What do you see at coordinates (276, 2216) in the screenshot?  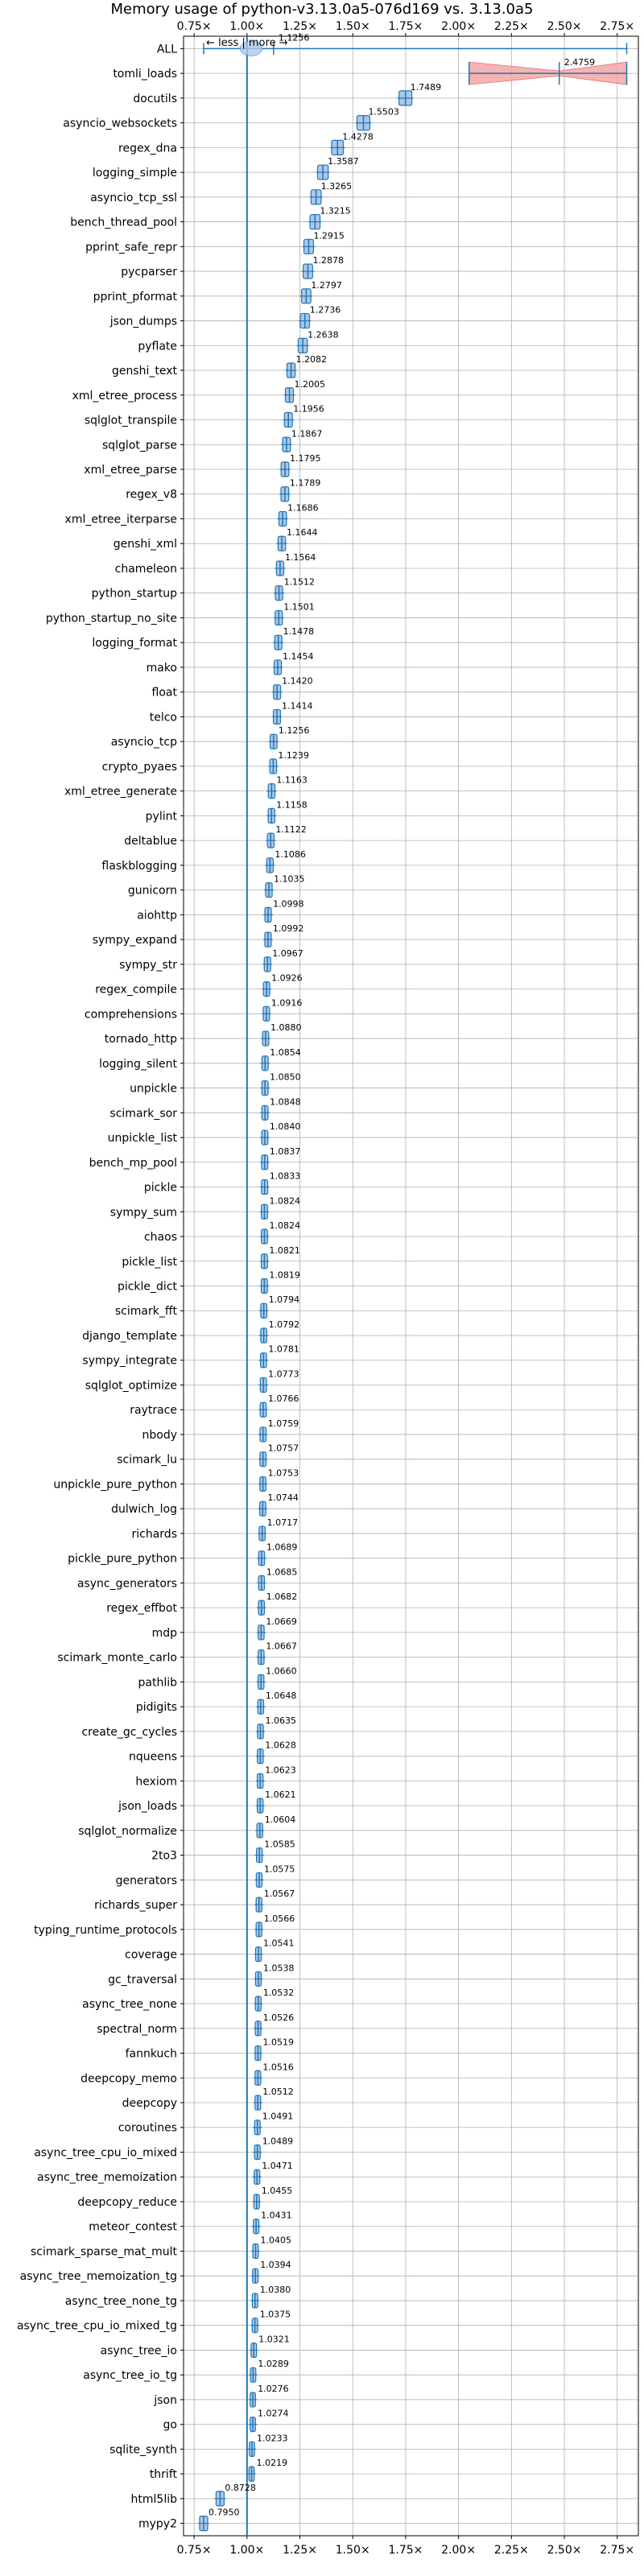 I see `value-label: 1.0431` at bounding box center [276, 2216].